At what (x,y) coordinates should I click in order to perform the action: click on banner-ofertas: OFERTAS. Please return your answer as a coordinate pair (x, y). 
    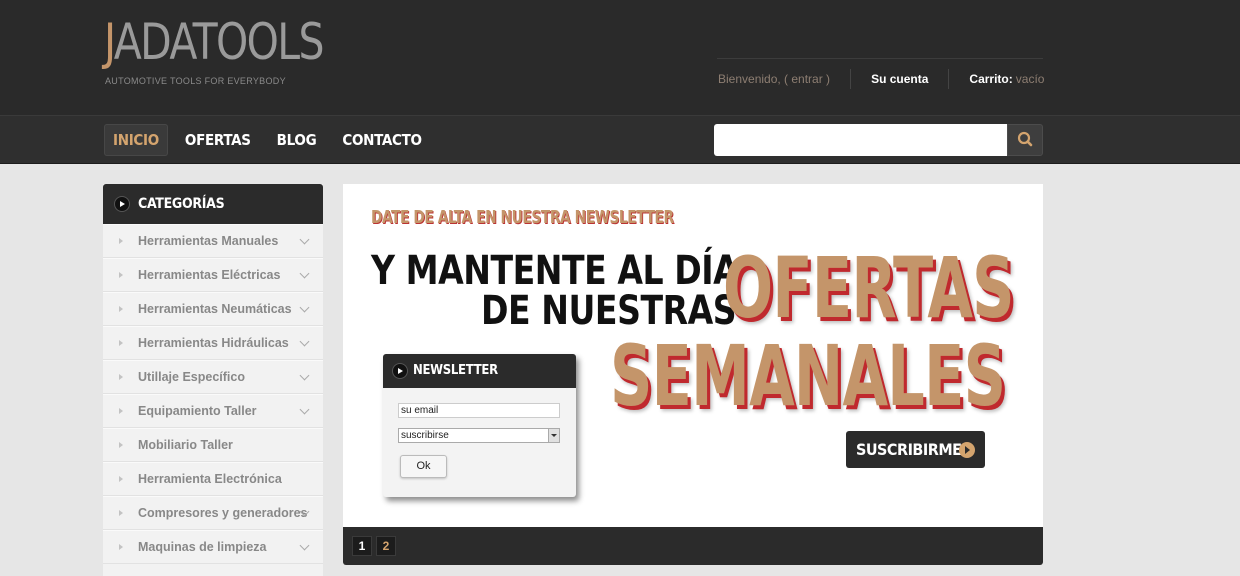
    Looking at the image, I should click on (869, 288).